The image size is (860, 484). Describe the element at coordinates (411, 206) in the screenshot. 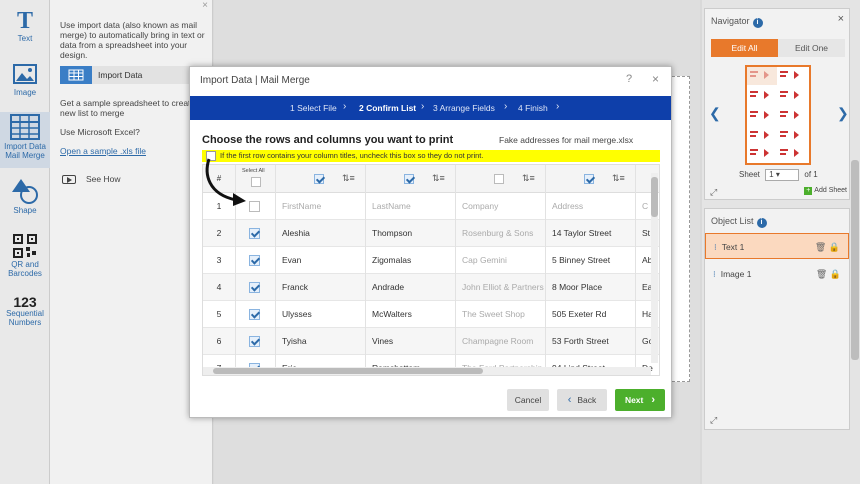

I see `cell-lastname: LastName` at that location.